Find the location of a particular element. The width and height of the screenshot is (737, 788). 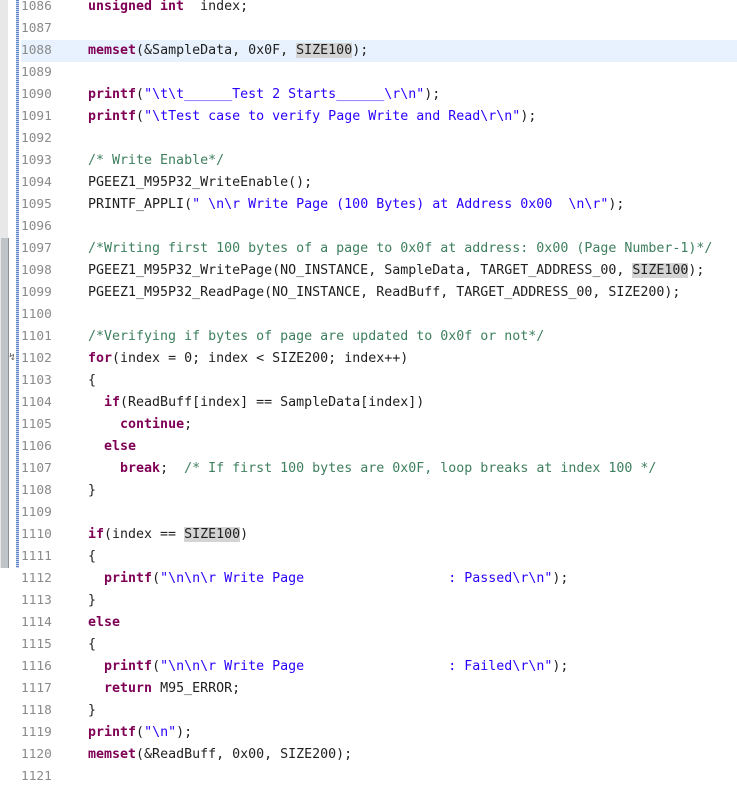

code-token: index; is located at coordinates (216, 7).